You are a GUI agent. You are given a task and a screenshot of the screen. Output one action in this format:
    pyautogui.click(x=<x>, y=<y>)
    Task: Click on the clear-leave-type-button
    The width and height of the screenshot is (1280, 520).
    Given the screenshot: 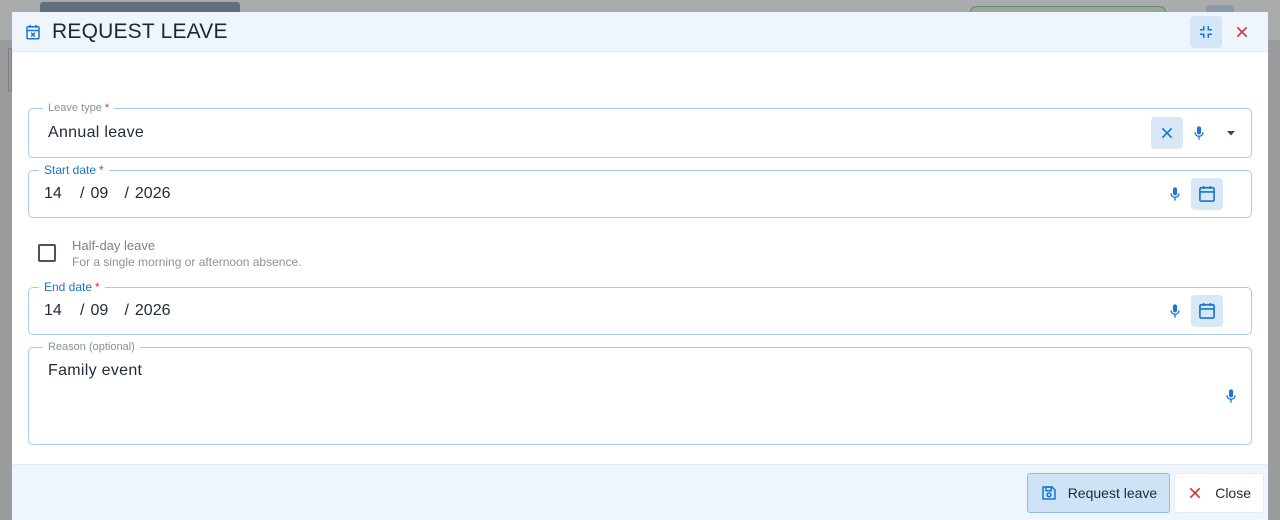 What is the action you would take?
    pyautogui.click(x=1167, y=133)
    